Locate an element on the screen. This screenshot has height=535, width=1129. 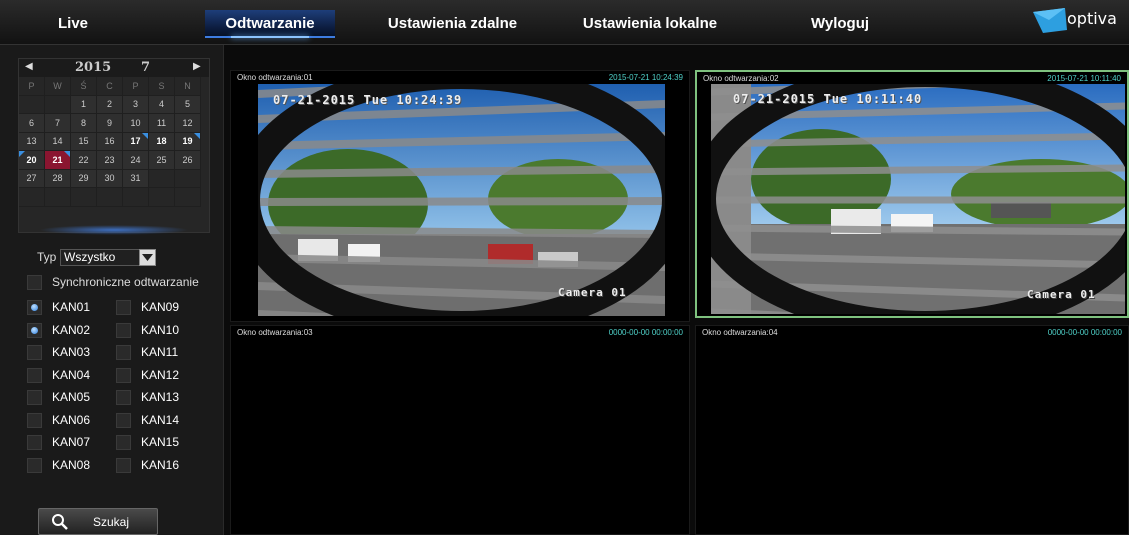
calendar-day: 31 is located at coordinates (136, 178).